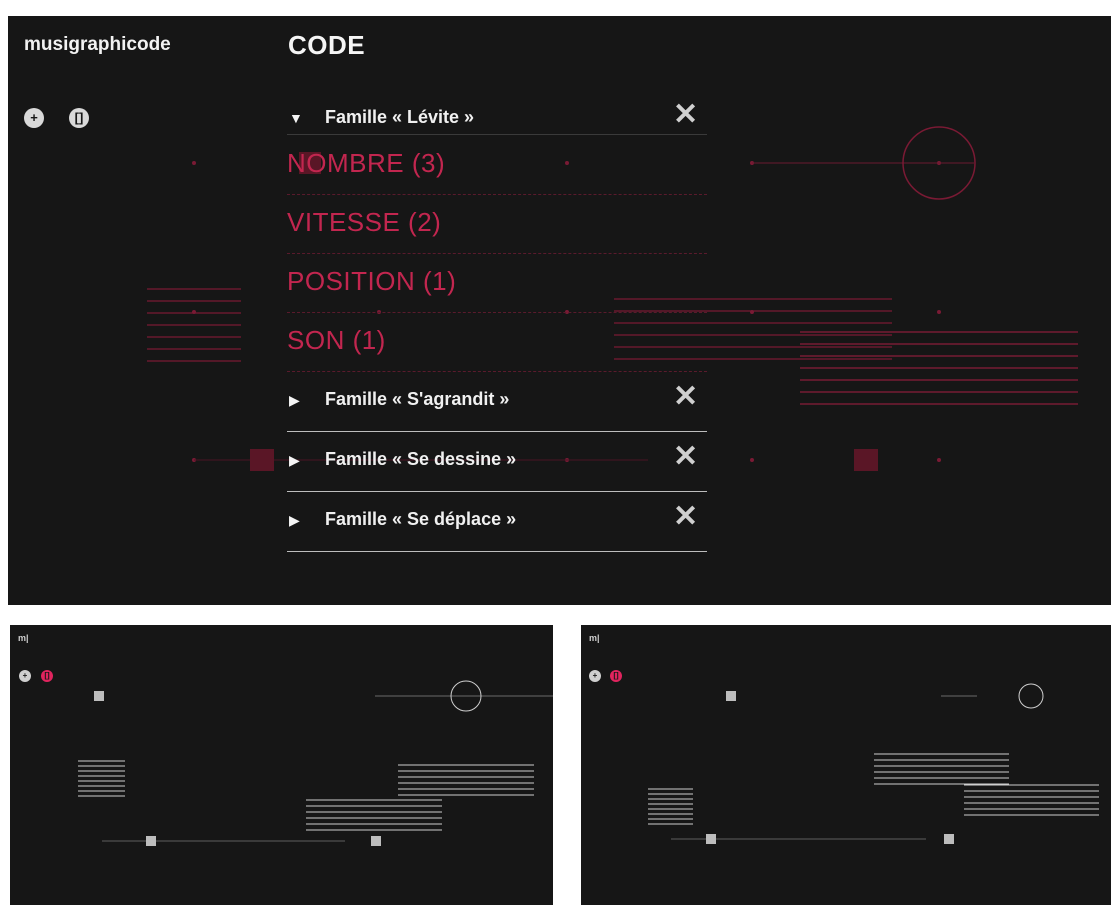 The image size is (1111, 906). I want to click on panel-title: CODE, so click(327, 45).